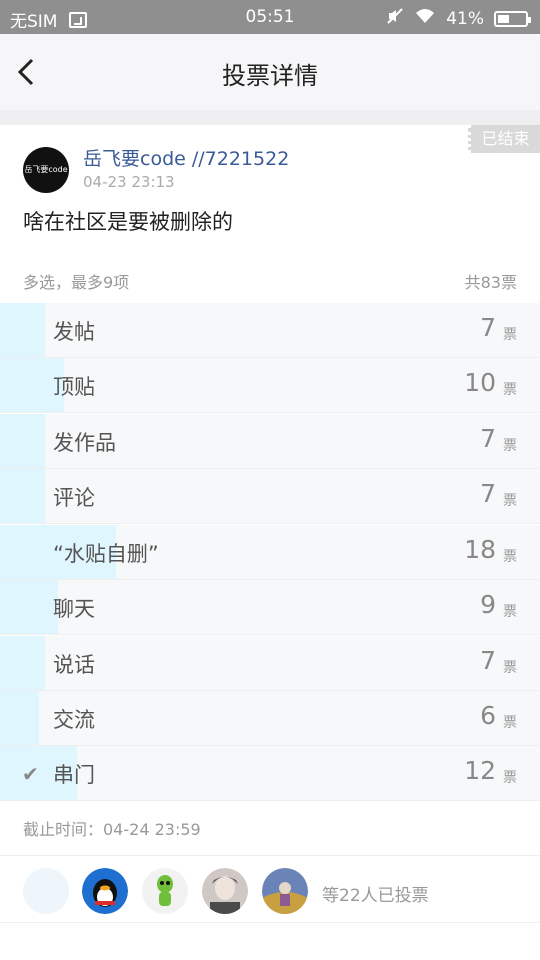 The height and width of the screenshot is (960, 540). Describe the element at coordinates (270, 774) in the screenshot. I see `vote-option: ✔ 串门 12 票` at that location.